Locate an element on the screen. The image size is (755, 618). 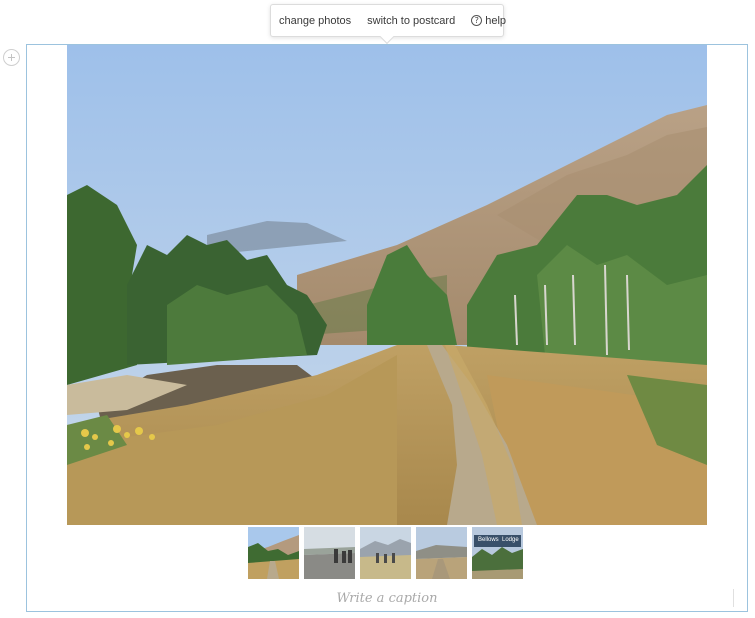
thumbnail-strip: Bellows Lodge is located at coordinates (385, 553).